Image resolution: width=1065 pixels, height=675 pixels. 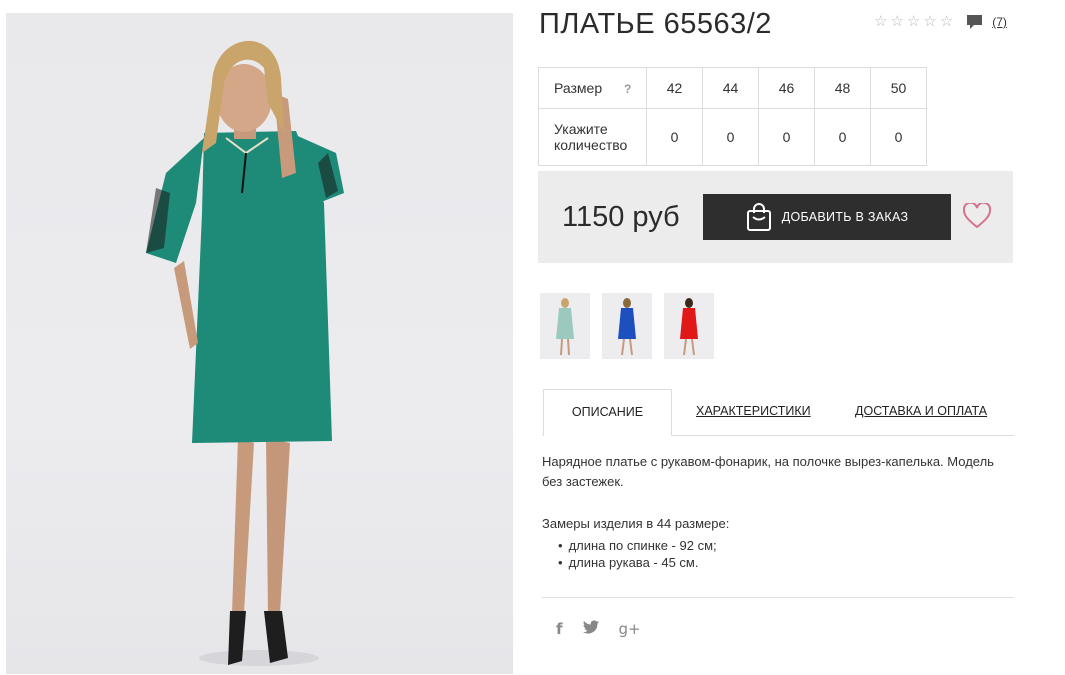 I want to click on thumbnail-mint, so click(x=565, y=326).